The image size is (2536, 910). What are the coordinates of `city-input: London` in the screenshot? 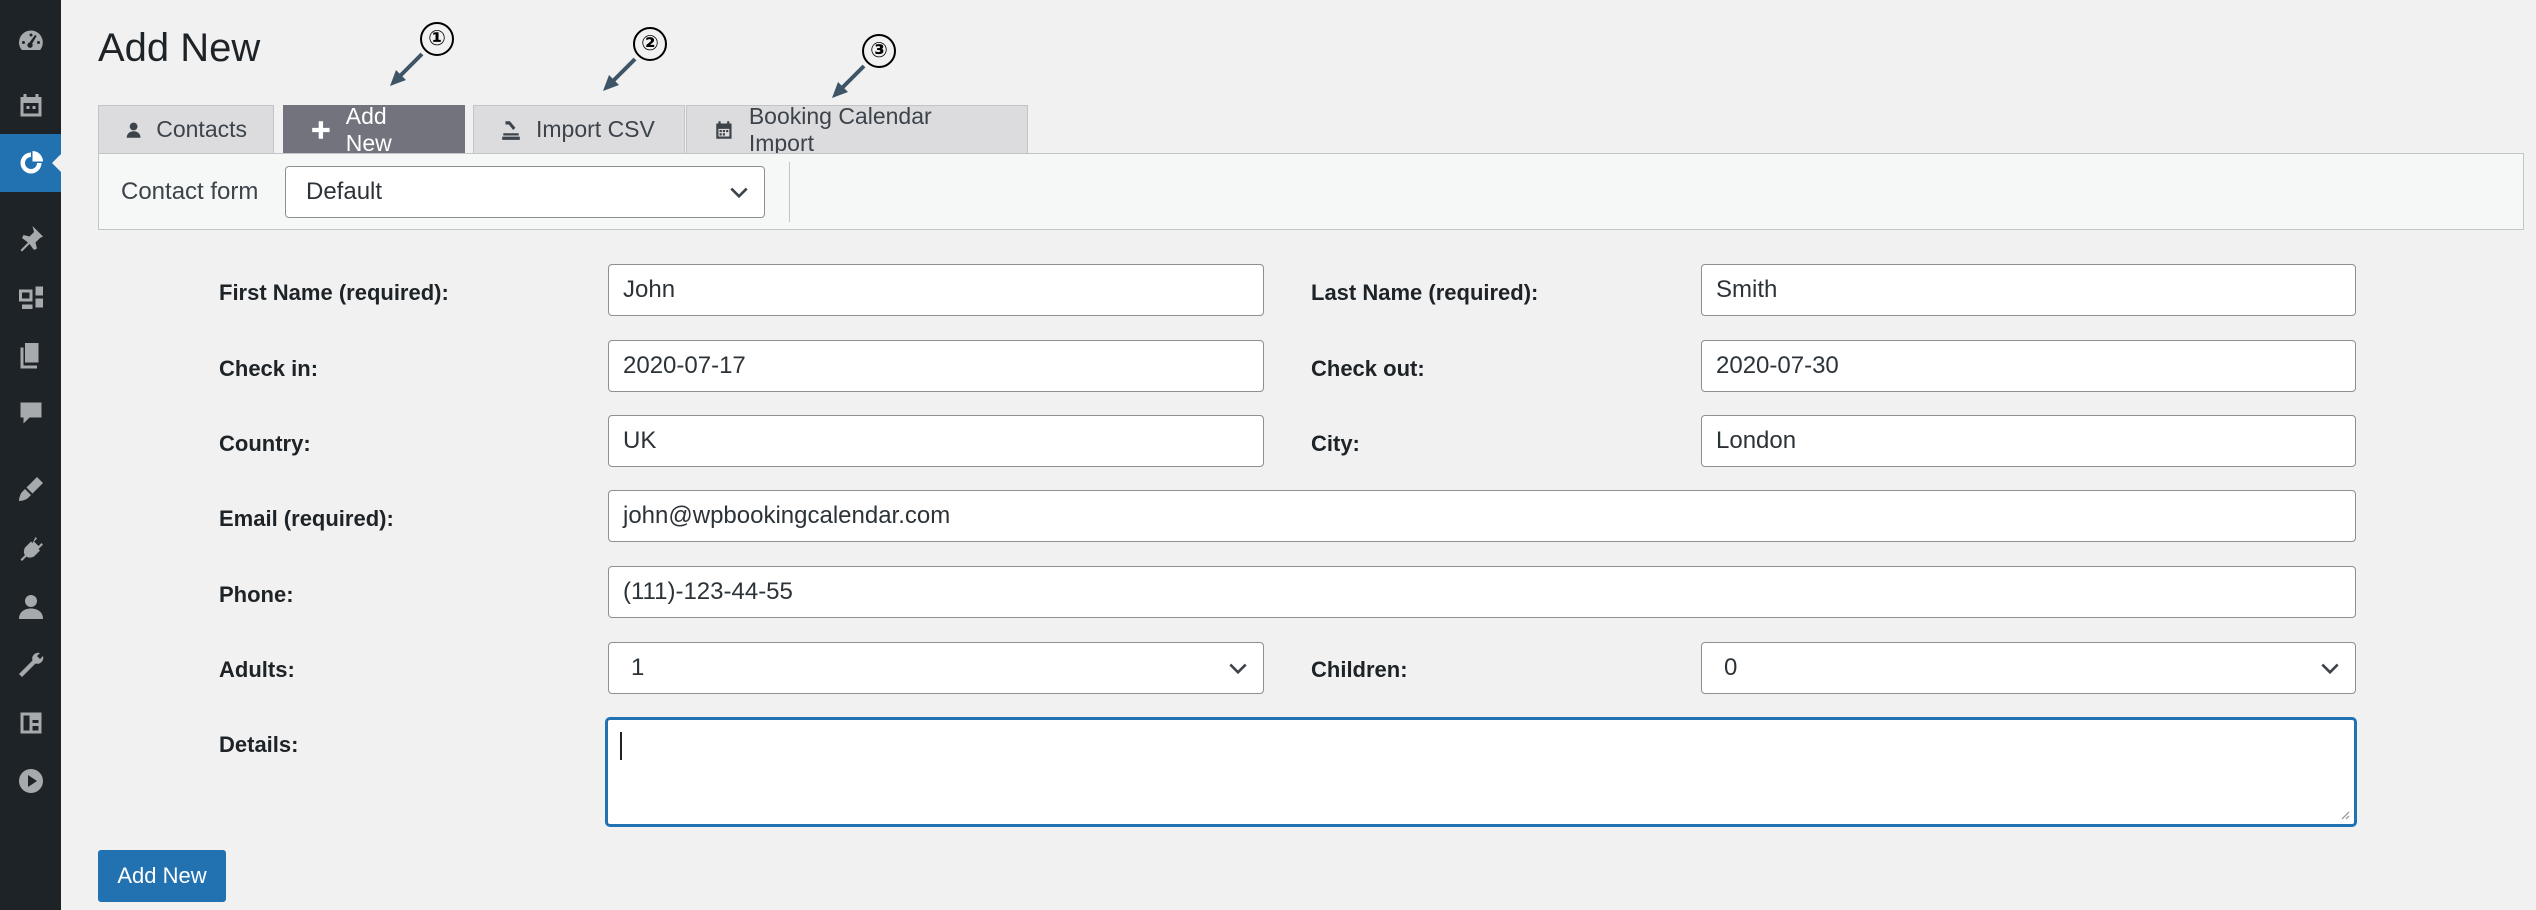 It's located at (2028, 441).